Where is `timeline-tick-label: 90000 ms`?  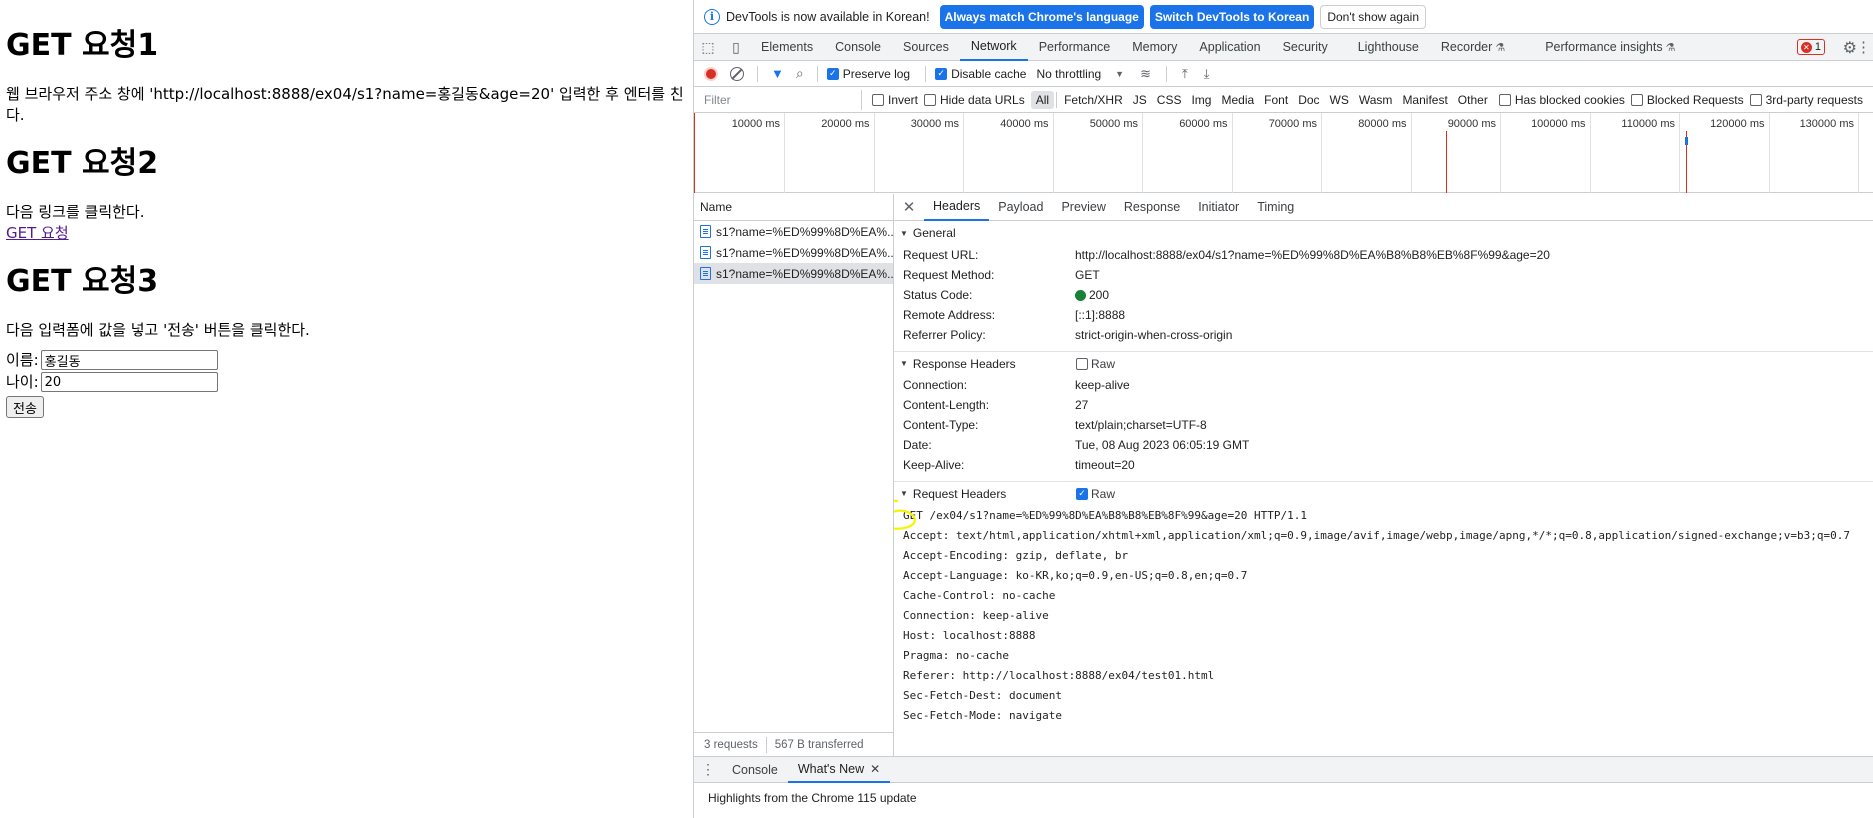 timeline-tick-label: 90000 ms is located at coordinates (1471, 124).